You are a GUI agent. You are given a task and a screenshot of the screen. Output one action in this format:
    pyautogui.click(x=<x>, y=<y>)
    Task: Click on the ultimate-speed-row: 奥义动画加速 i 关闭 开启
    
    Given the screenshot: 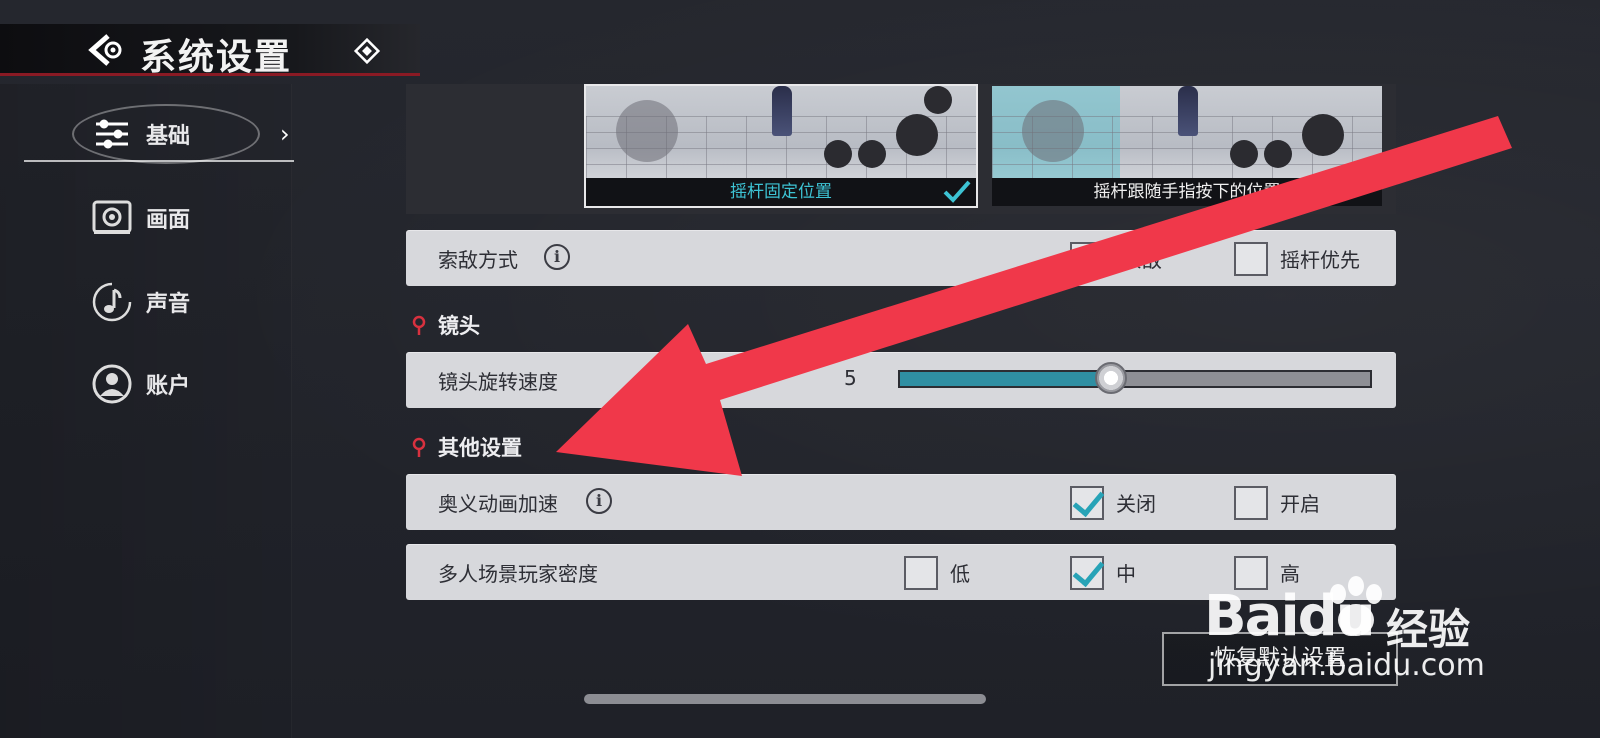 What is the action you would take?
    pyautogui.click(x=901, y=502)
    